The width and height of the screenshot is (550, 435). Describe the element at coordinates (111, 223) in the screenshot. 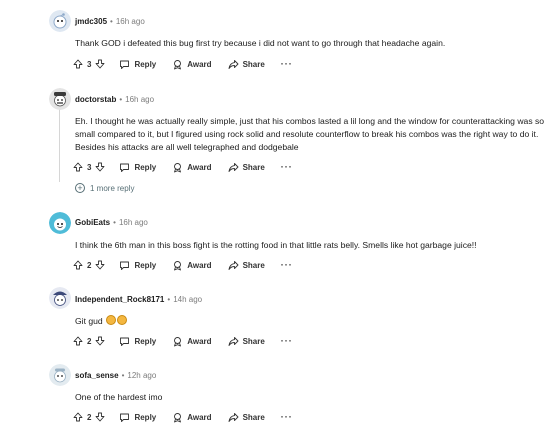

I see `comment-meta: GobiEats • 16h ago` at that location.